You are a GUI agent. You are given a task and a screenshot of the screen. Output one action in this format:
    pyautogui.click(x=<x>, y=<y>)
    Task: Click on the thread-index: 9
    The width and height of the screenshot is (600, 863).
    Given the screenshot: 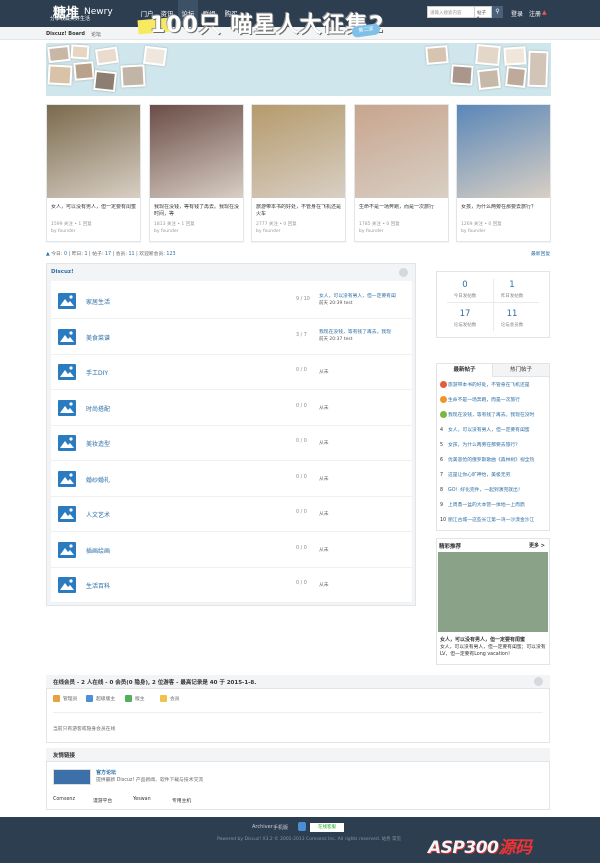 What is the action you would take?
    pyautogui.click(x=442, y=505)
    